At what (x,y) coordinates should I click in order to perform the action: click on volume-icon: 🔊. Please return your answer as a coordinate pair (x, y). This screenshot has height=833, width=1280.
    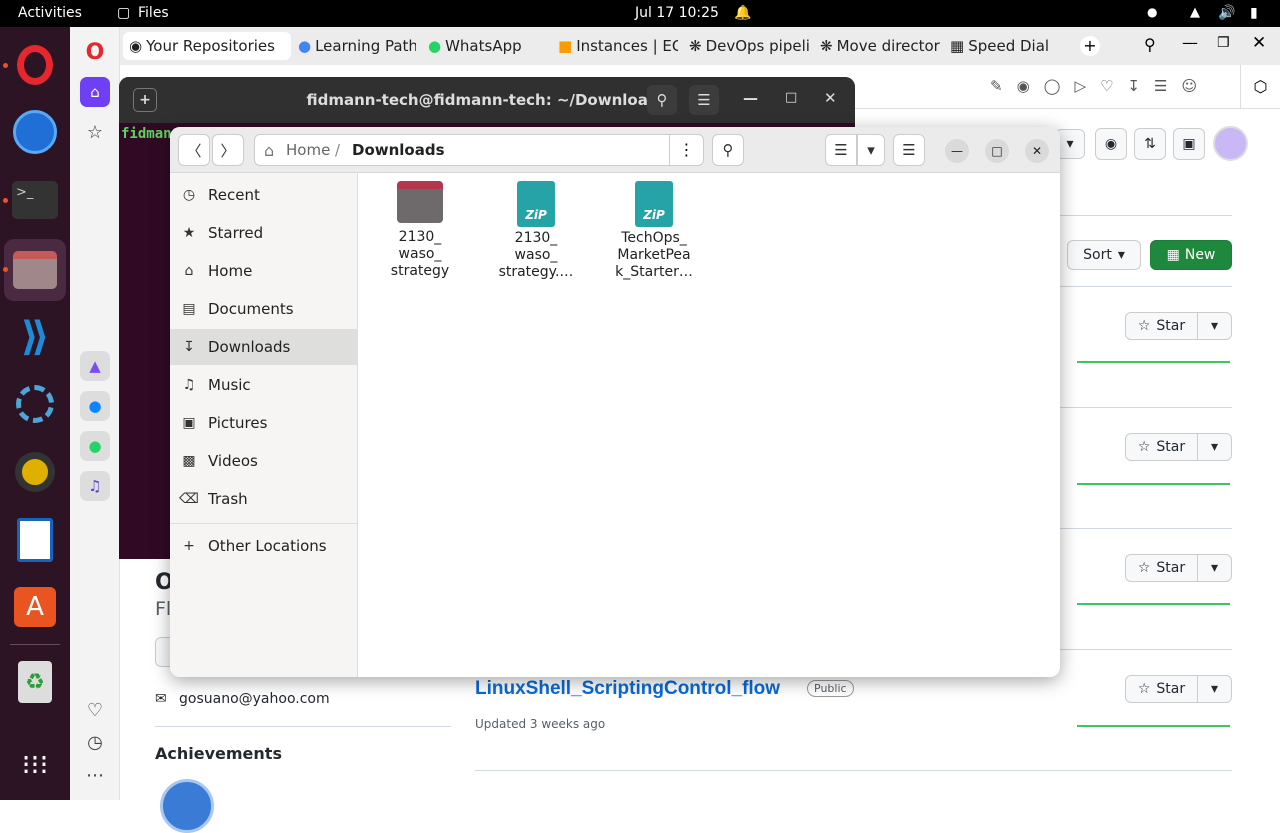
    Looking at the image, I should click on (1226, 13).